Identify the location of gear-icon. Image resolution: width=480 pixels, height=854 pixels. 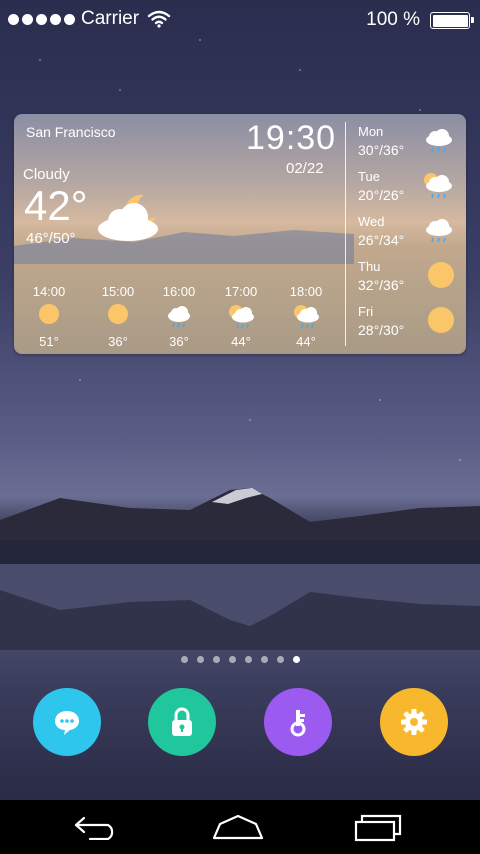
(414, 722).